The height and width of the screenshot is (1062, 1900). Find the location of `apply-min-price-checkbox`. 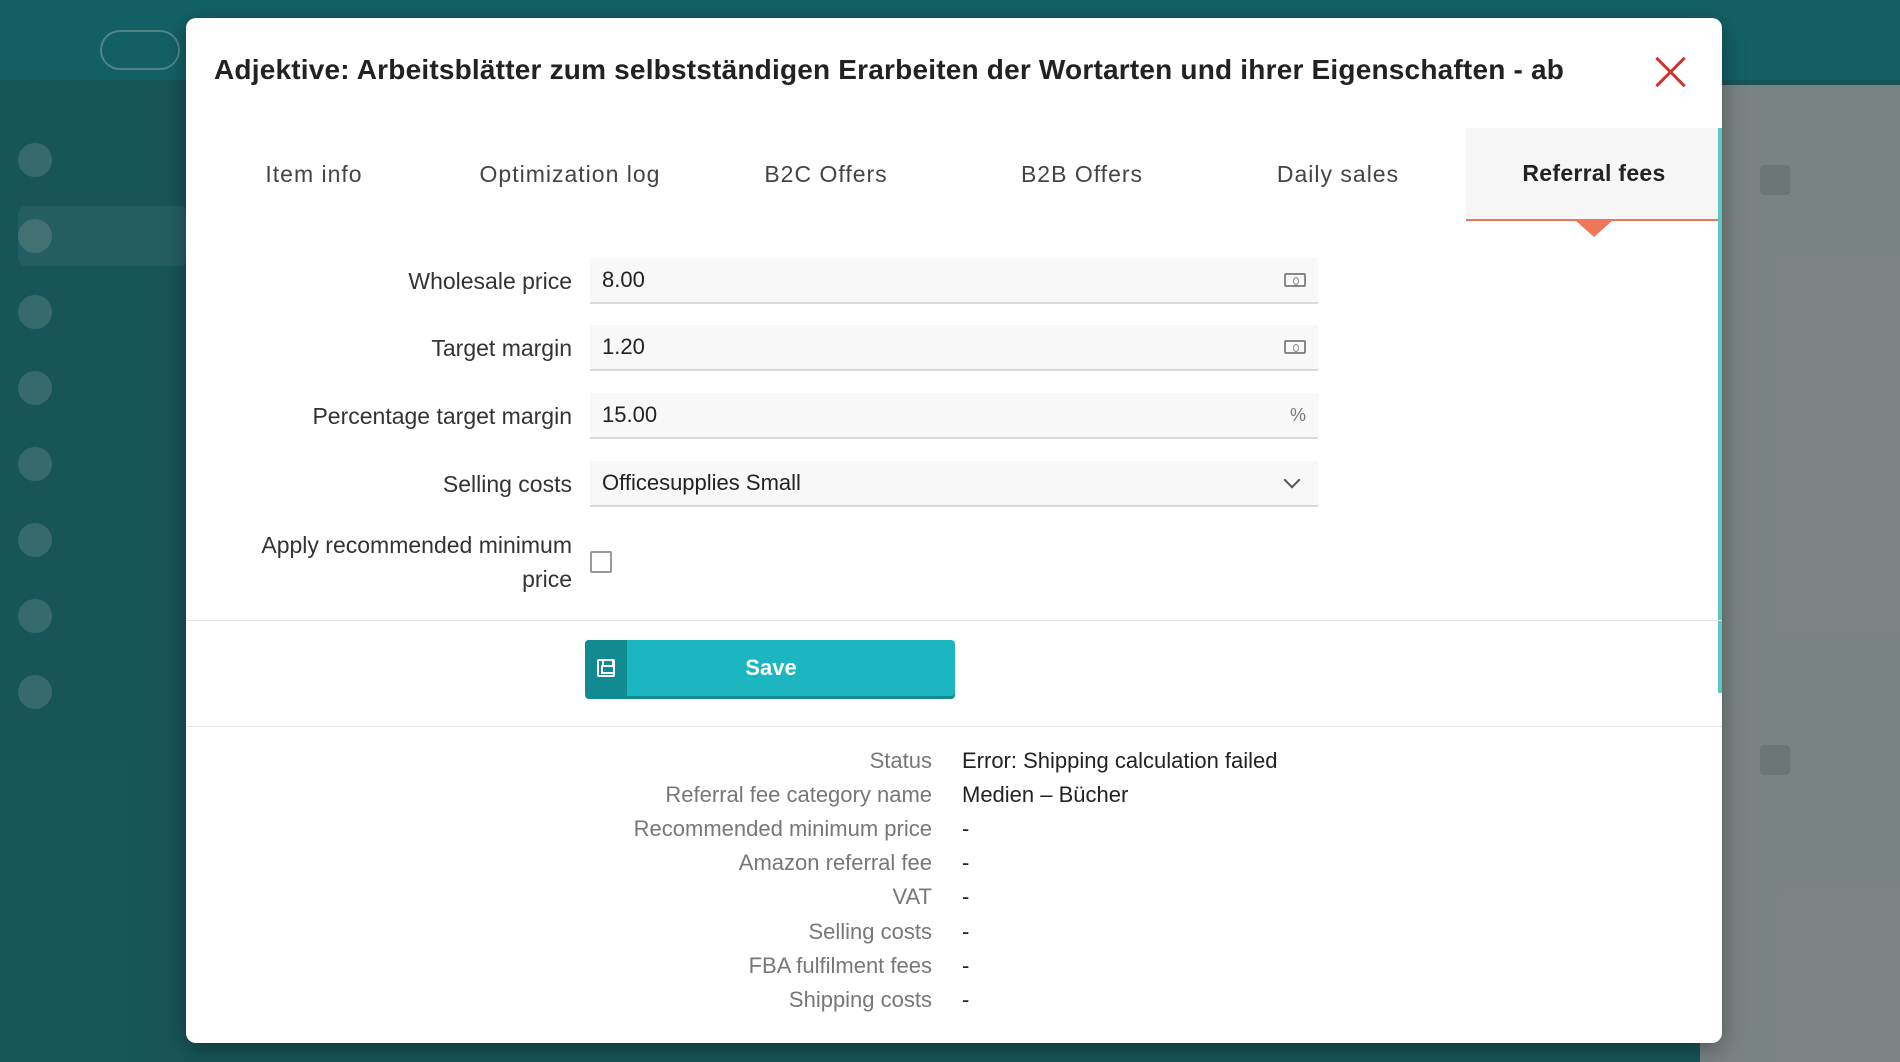

apply-min-price-checkbox is located at coordinates (601, 562).